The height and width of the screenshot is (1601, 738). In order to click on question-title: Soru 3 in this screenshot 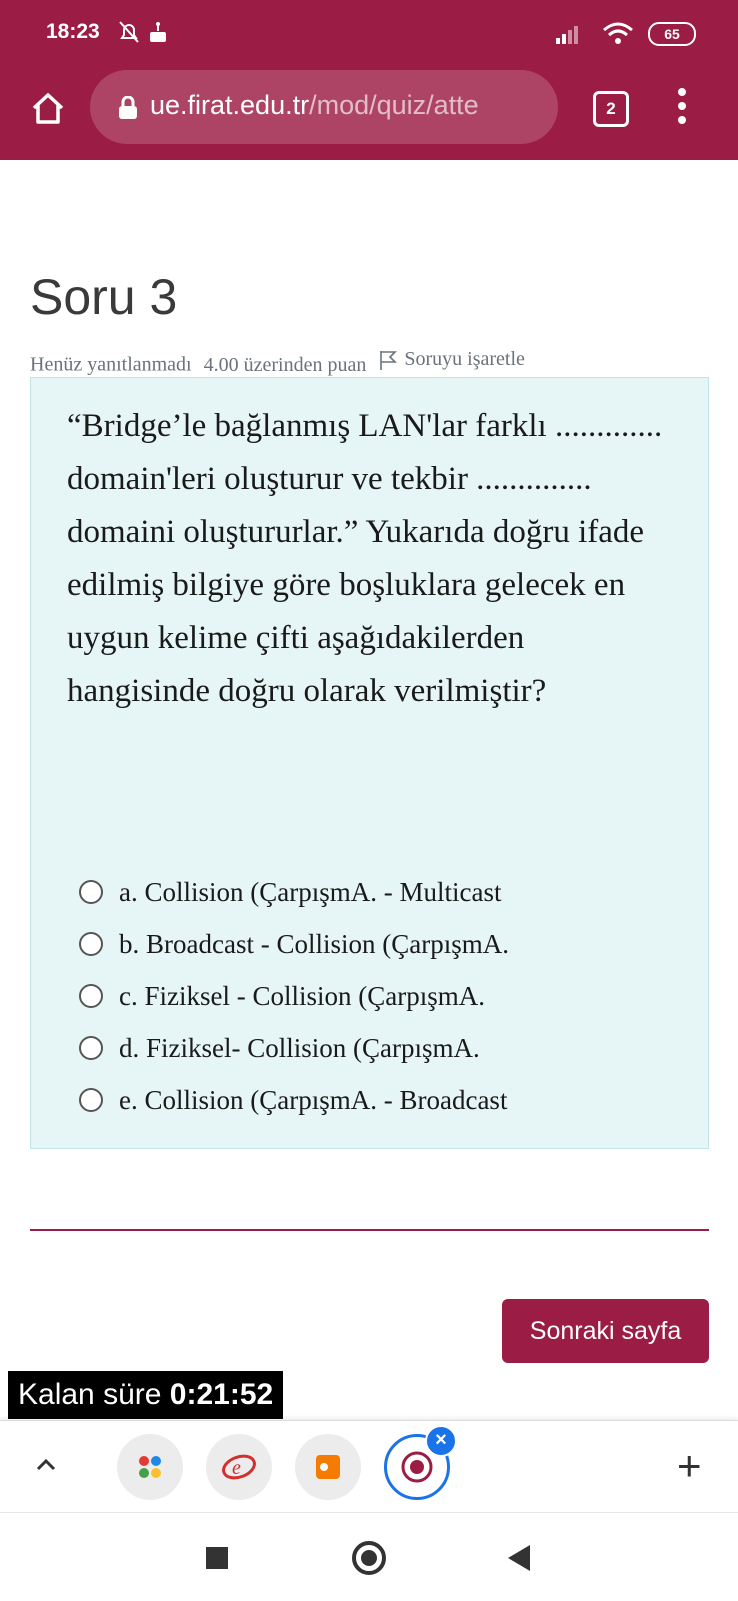, I will do `click(104, 297)`.